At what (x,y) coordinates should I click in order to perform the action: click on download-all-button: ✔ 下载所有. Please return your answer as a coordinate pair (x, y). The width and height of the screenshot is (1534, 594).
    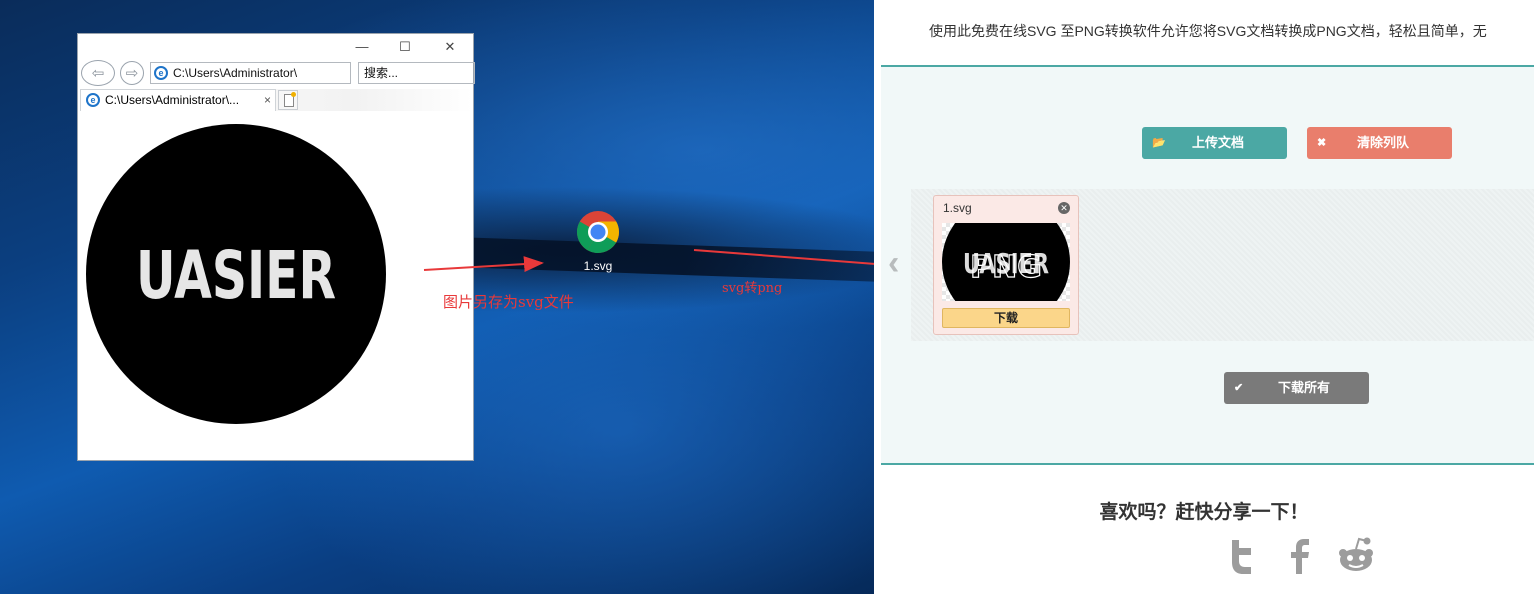
    Looking at the image, I should click on (1296, 388).